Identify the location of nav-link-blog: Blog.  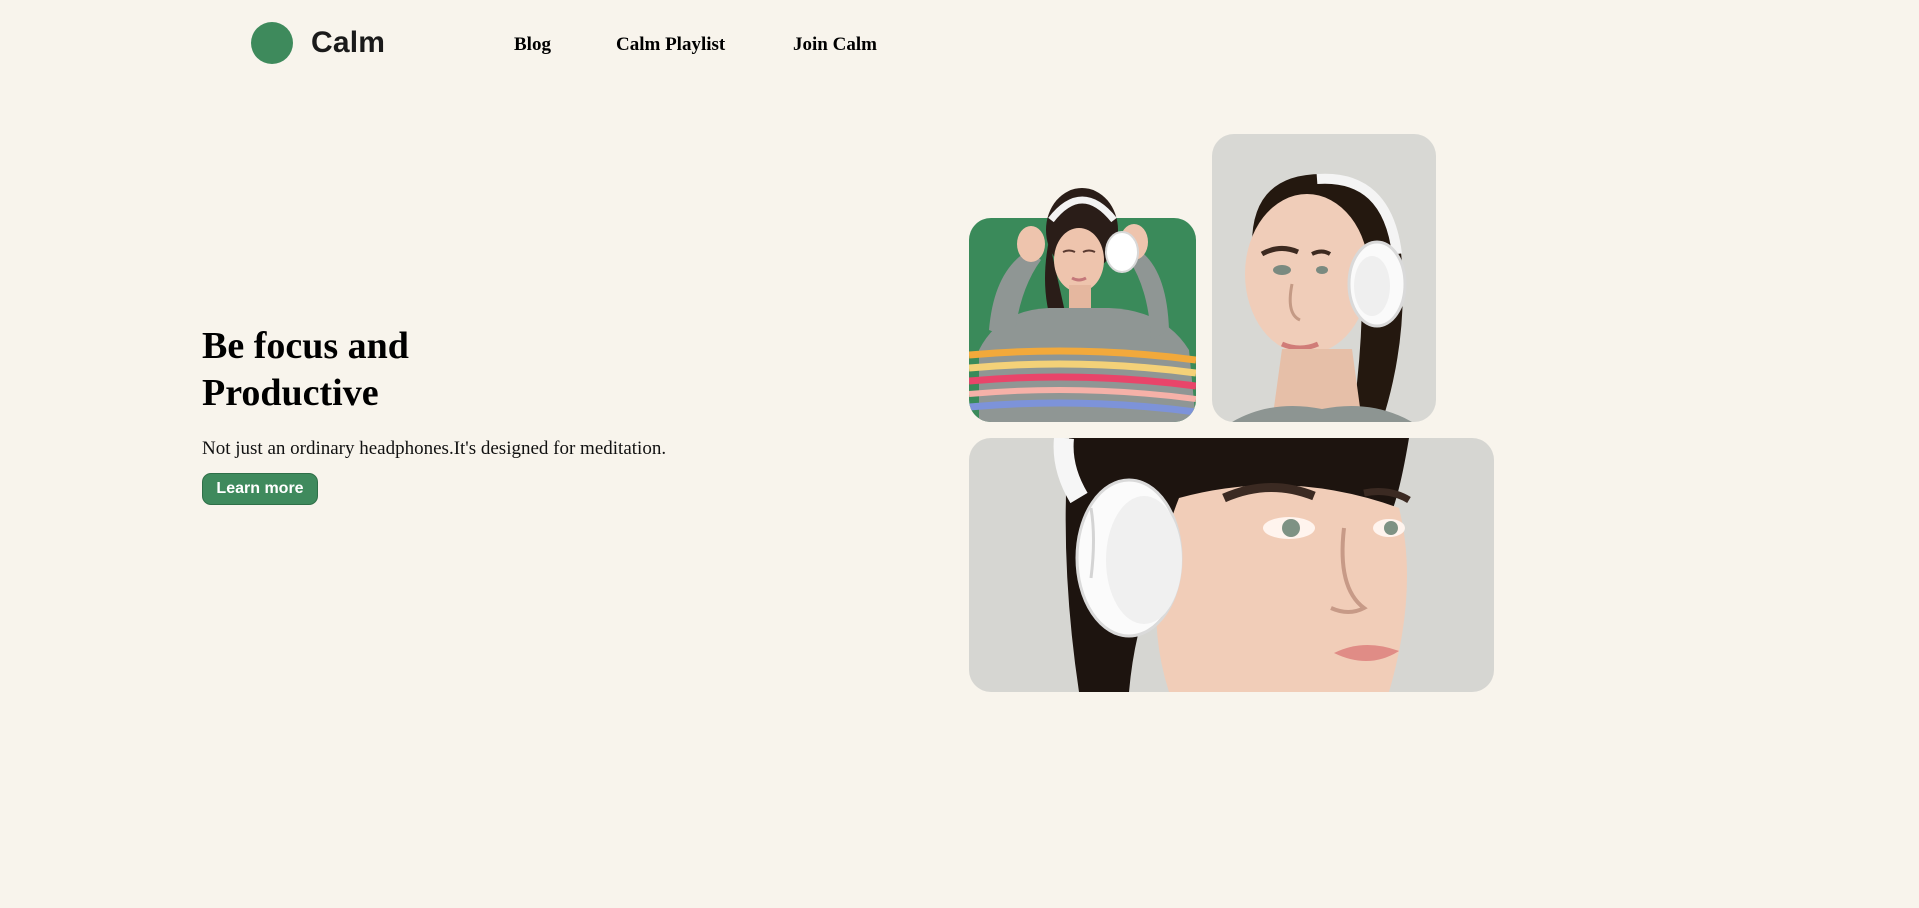
(532, 45).